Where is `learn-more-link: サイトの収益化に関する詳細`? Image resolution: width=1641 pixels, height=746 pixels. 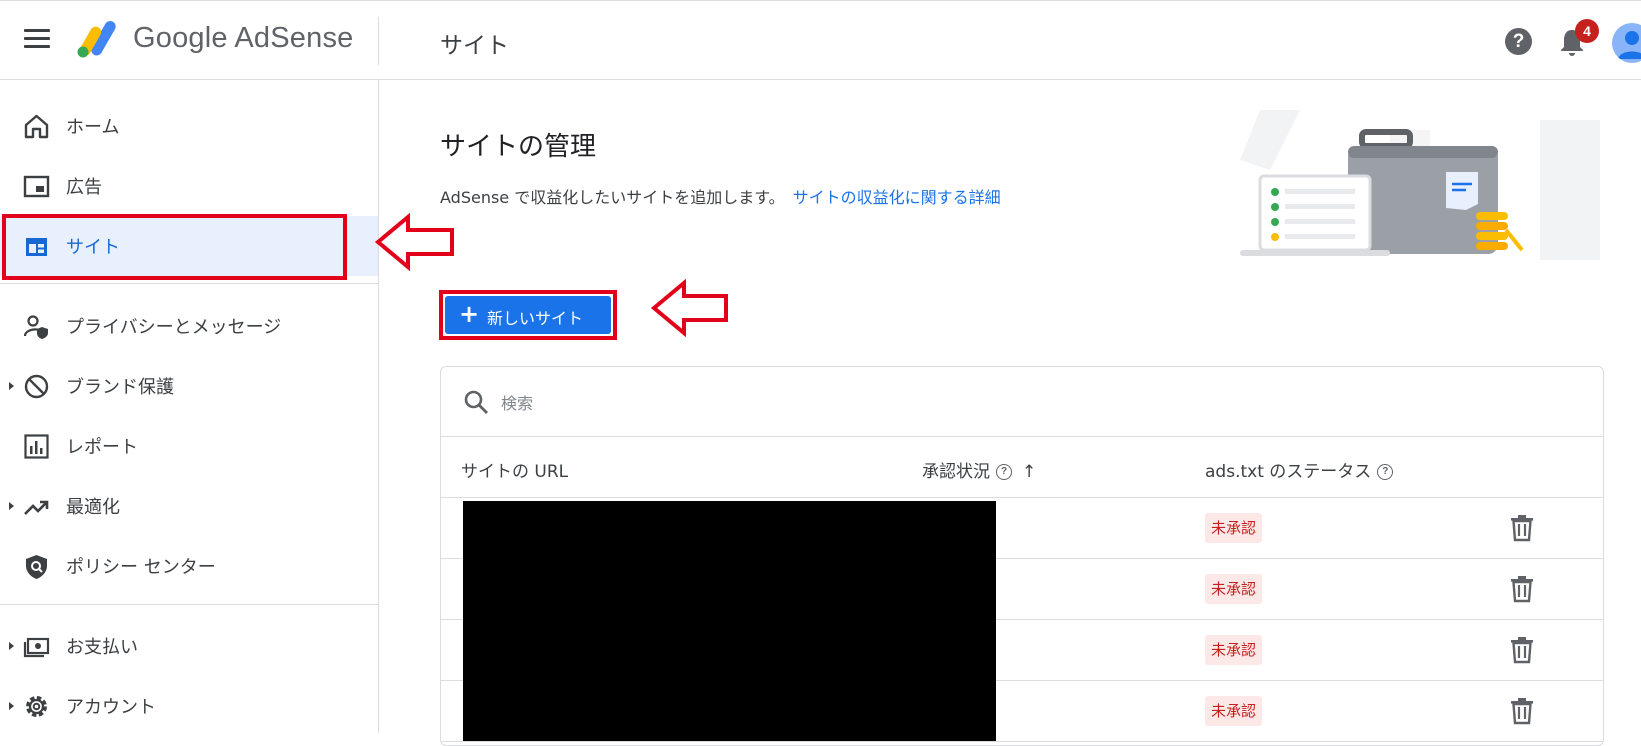
learn-more-link: サイトの収益化に関する詳細 is located at coordinates (897, 197).